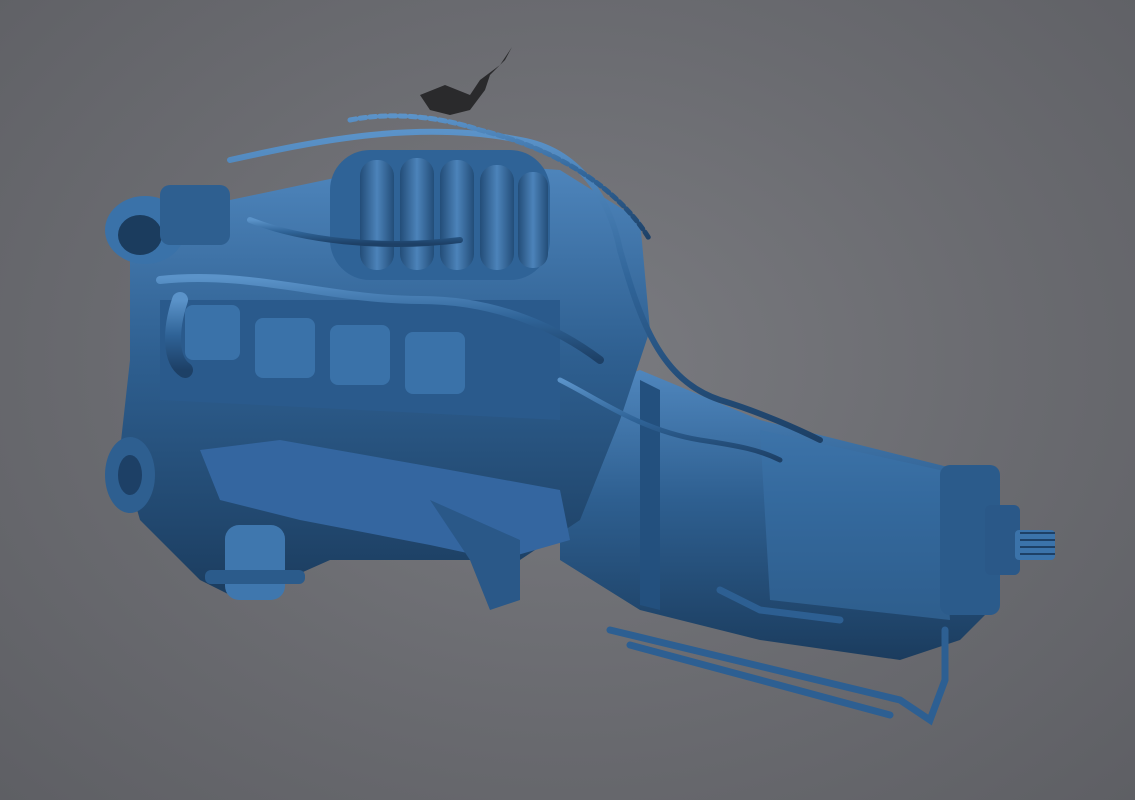 The height and width of the screenshot is (800, 1135). Describe the element at coordinates (440, 215) in the screenshot. I see `intake-manifold` at that location.